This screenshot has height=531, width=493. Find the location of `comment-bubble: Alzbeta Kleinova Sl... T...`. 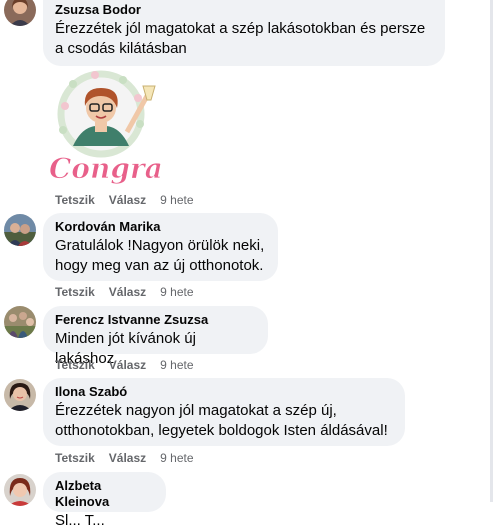

comment-bubble: Alzbeta Kleinova Sl... T... is located at coordinates (104, 500).